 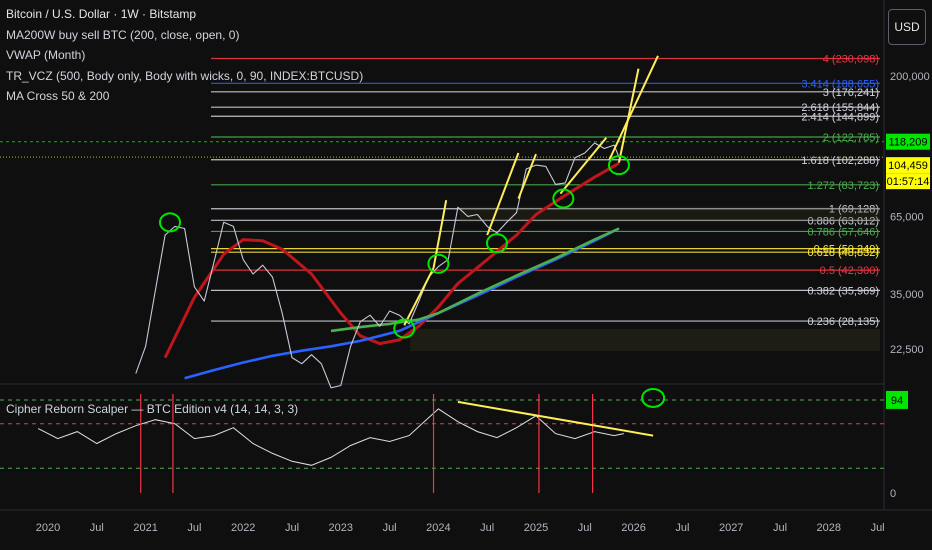 What do you see at coordinates (829, 528) in the screenshot?
I see `time-axis-tick: 2028` at bounding box center [829, 528].